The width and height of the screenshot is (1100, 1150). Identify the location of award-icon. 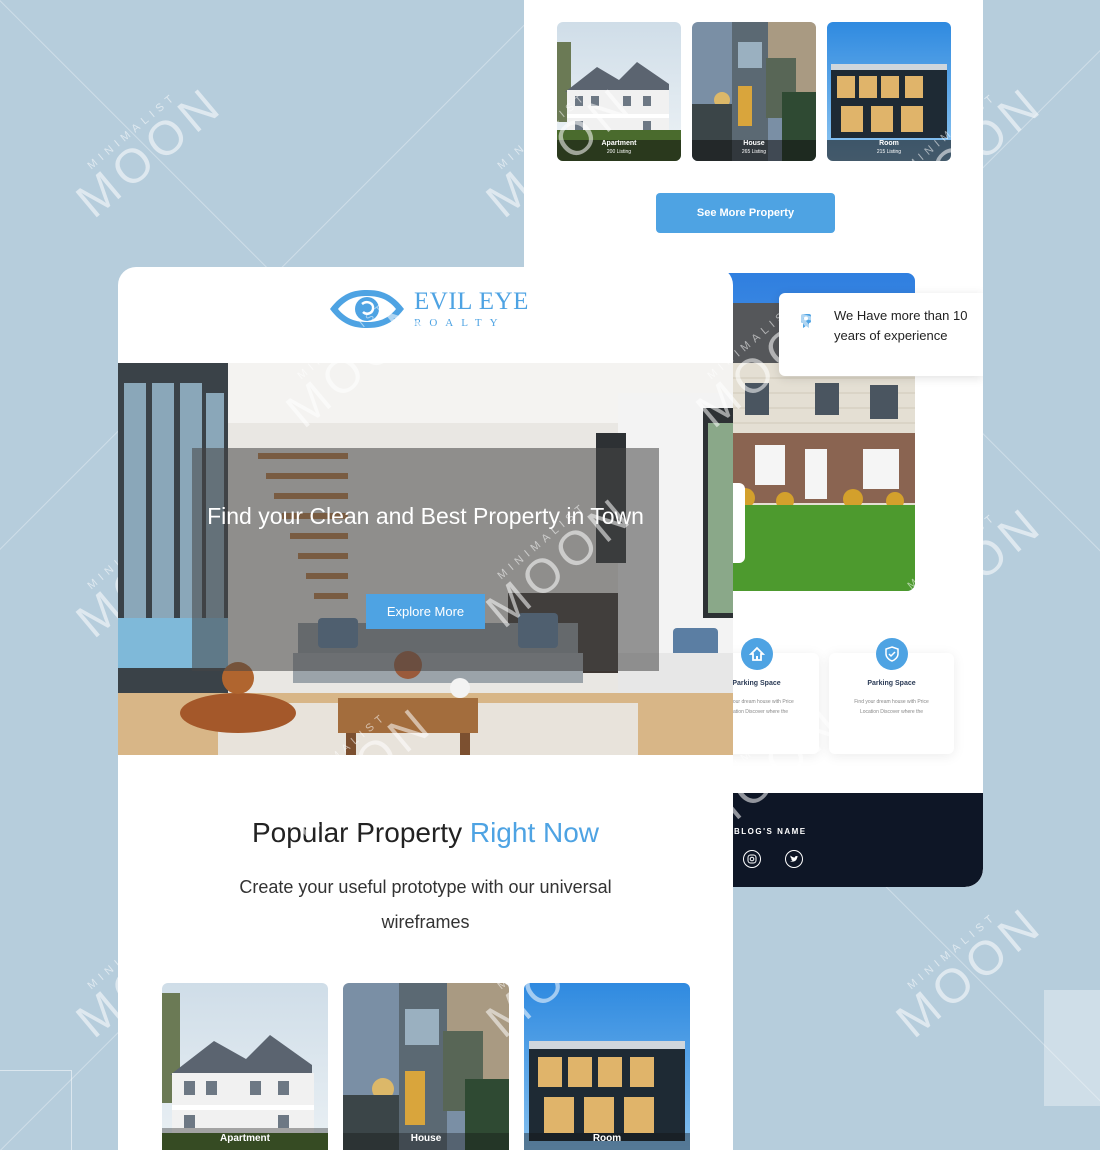
(806, 321).